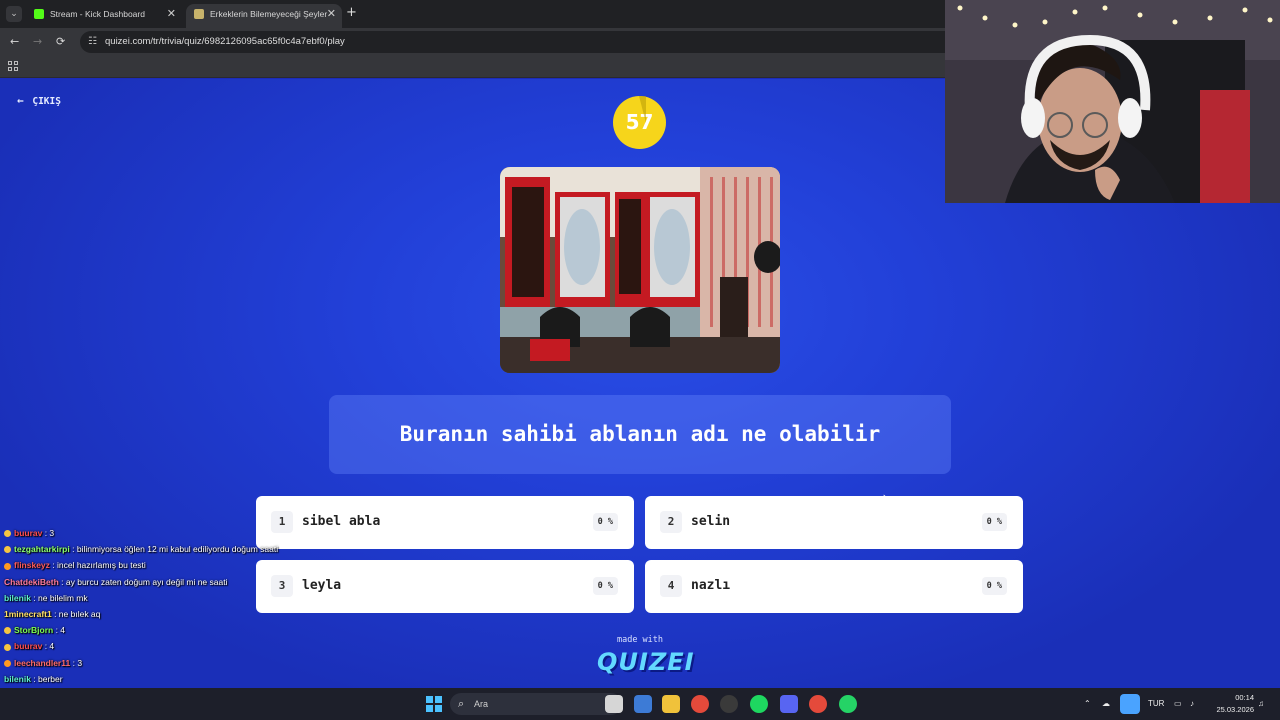 The width and height of the screenshot is (1280, 720). I want to click on answer-number: 4, so click(671, 586).